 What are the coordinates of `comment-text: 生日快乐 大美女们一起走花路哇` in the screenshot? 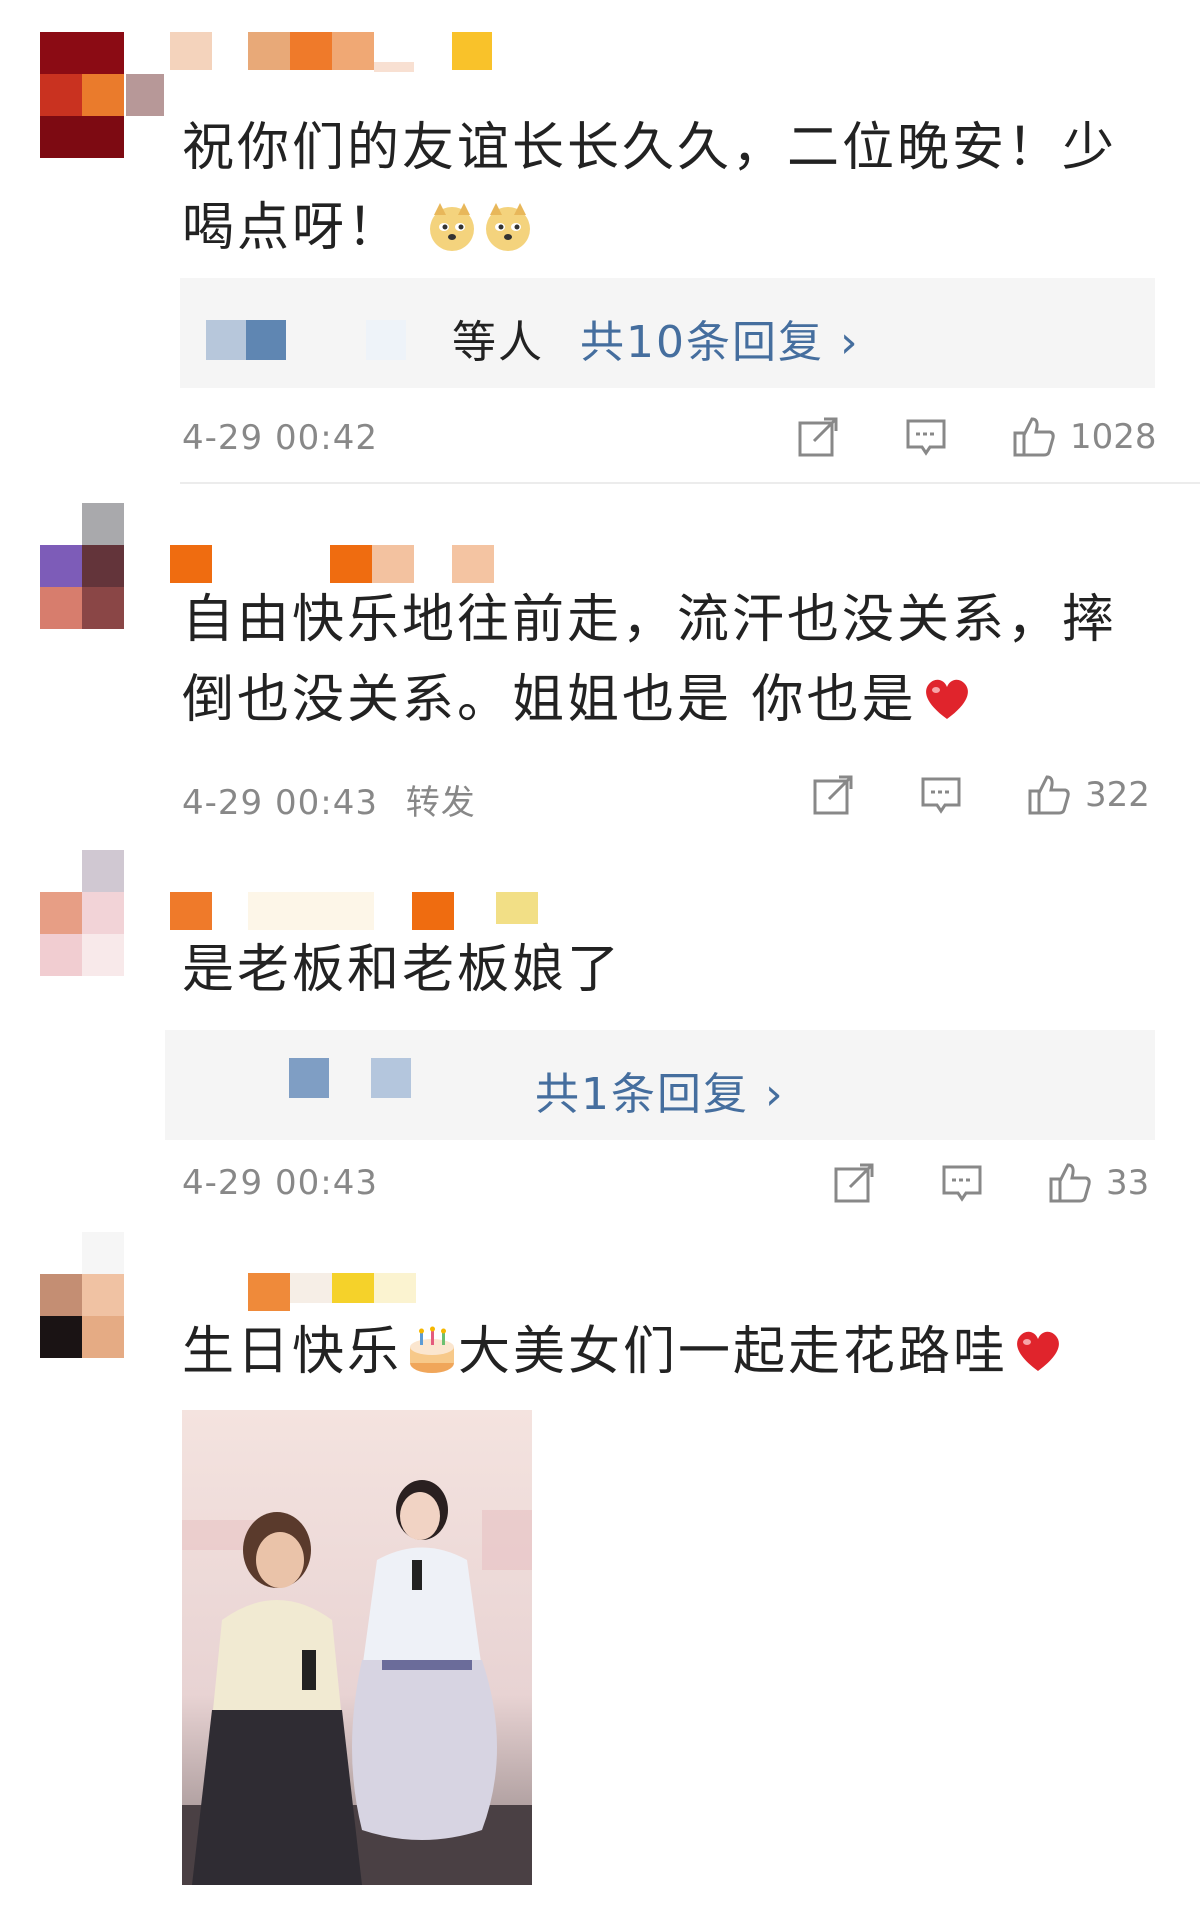 It's located at (672, 1352).